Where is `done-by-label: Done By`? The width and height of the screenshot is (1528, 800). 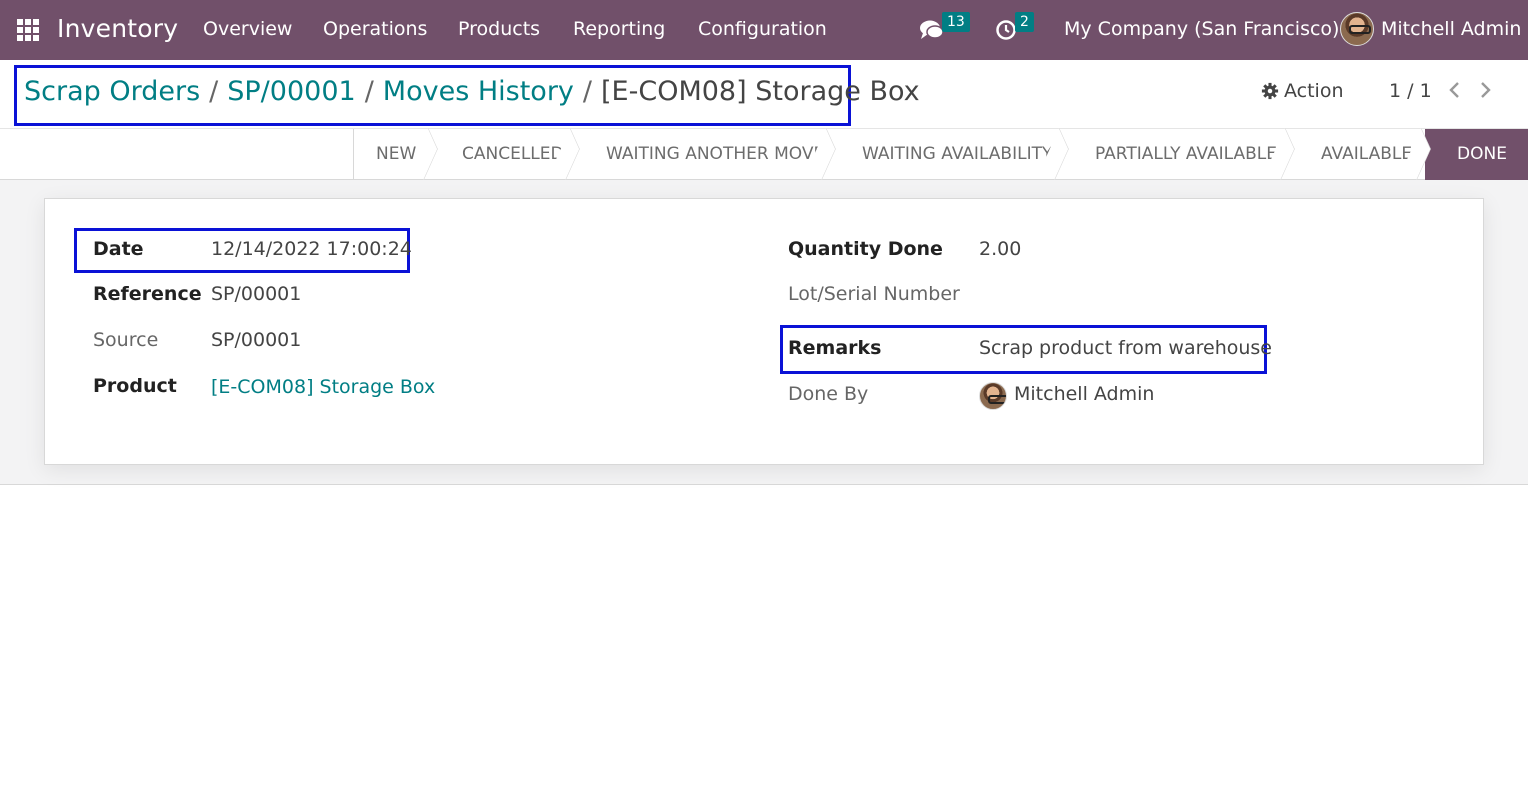
done-by-label: Done By is located at coordinates (828, 394).